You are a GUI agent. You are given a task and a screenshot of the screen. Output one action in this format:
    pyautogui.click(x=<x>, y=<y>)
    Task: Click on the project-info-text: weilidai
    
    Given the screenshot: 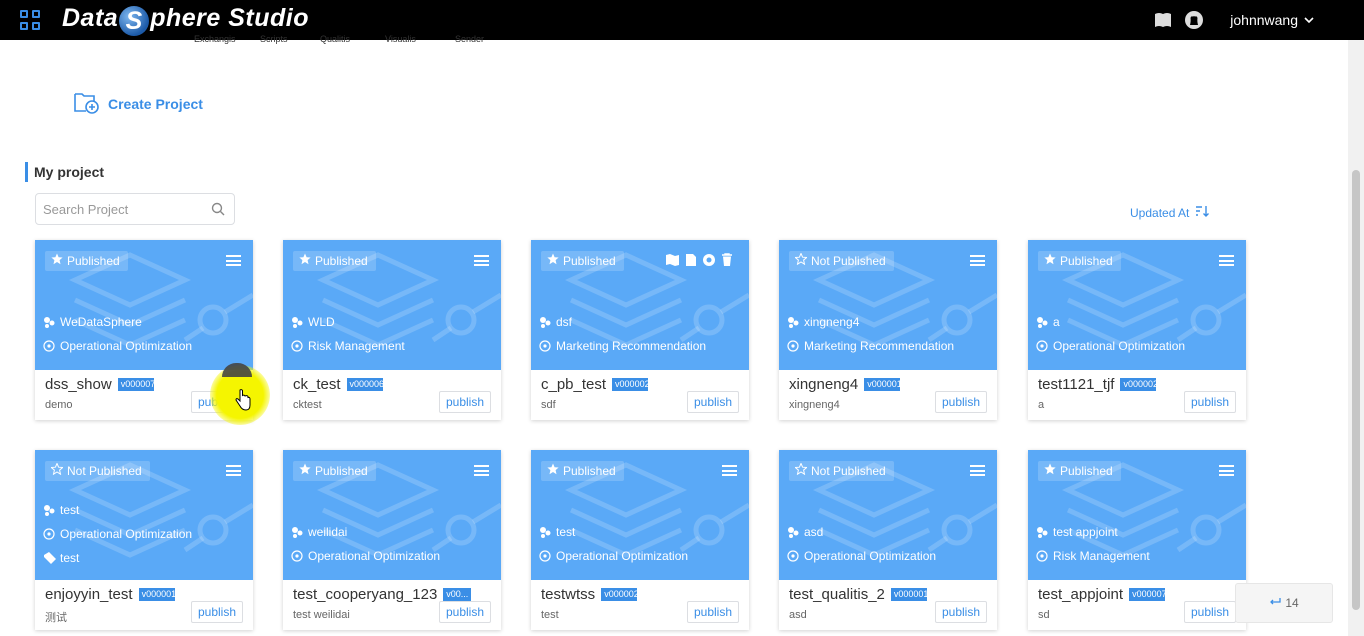 What is the action you would take?
    pyautogui.click(x=328, y=532)
    